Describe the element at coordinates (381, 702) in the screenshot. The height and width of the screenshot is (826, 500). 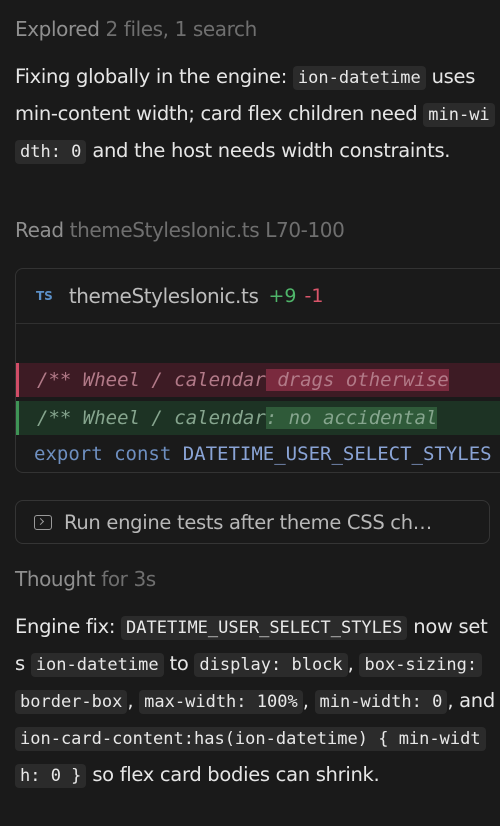
I see `inline-code: min-width: 0` at that location.